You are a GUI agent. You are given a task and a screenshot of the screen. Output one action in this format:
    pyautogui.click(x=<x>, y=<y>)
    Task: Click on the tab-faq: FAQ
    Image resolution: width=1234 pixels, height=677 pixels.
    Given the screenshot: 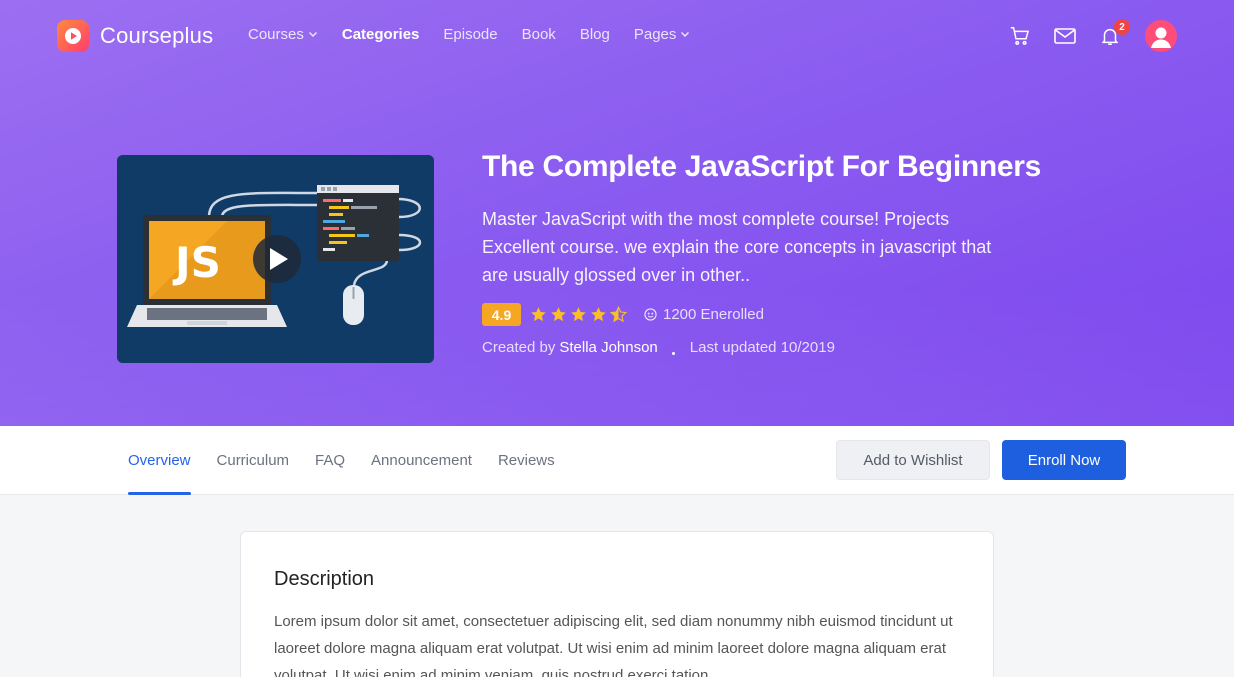 What is the action you would take?
    pyautogui.click(x=330, y=460)
    